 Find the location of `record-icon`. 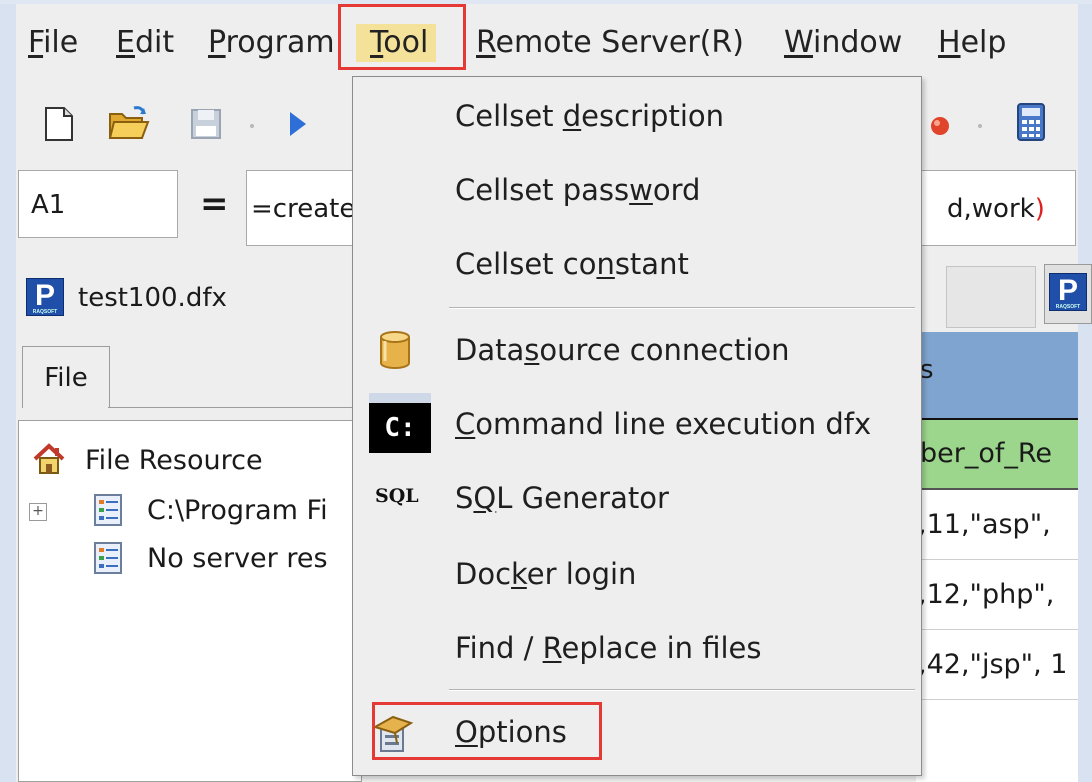

record-icon is located at coordinates (940, 128).